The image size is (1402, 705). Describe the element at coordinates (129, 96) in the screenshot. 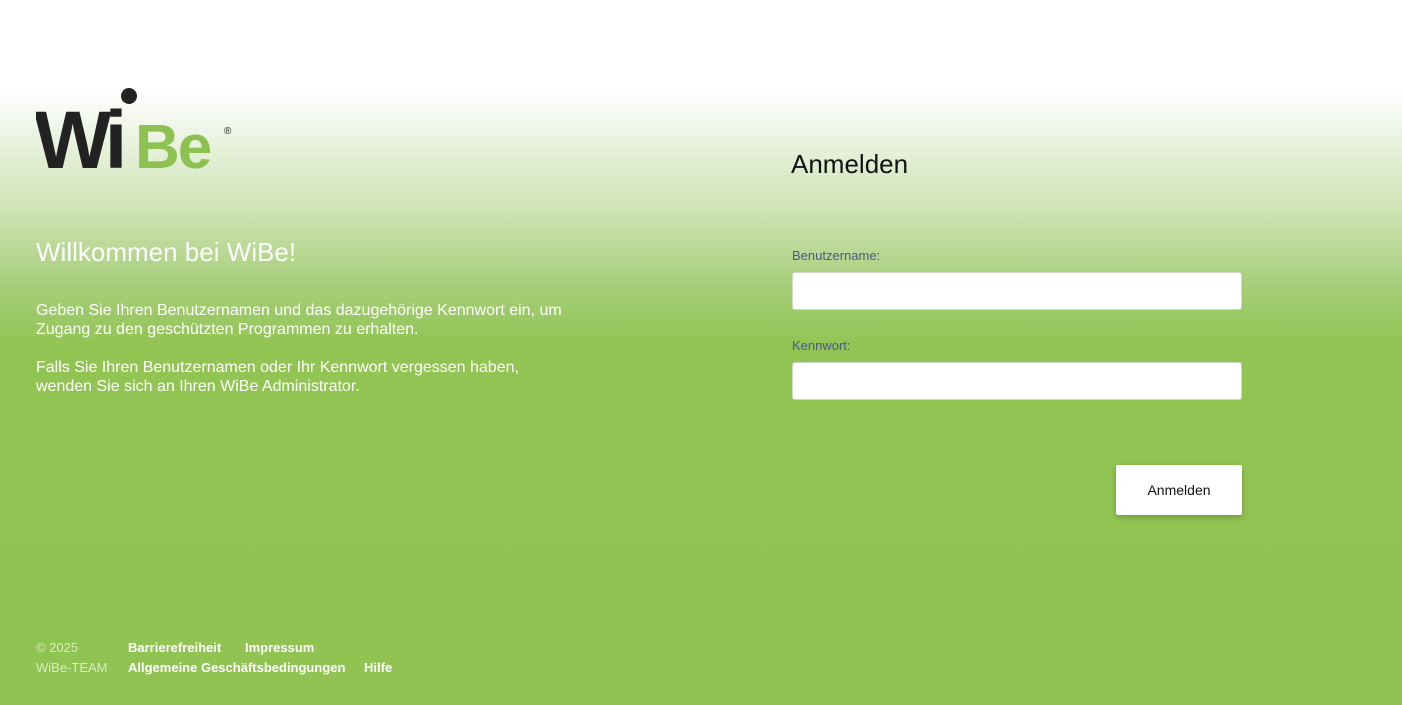

I see `logo-dot` at that location.